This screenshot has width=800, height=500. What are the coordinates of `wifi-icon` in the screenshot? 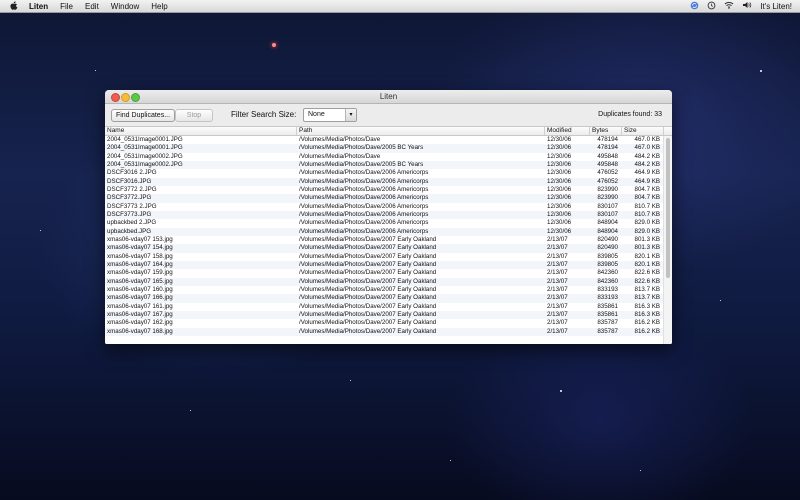 It's located at (729, 6).